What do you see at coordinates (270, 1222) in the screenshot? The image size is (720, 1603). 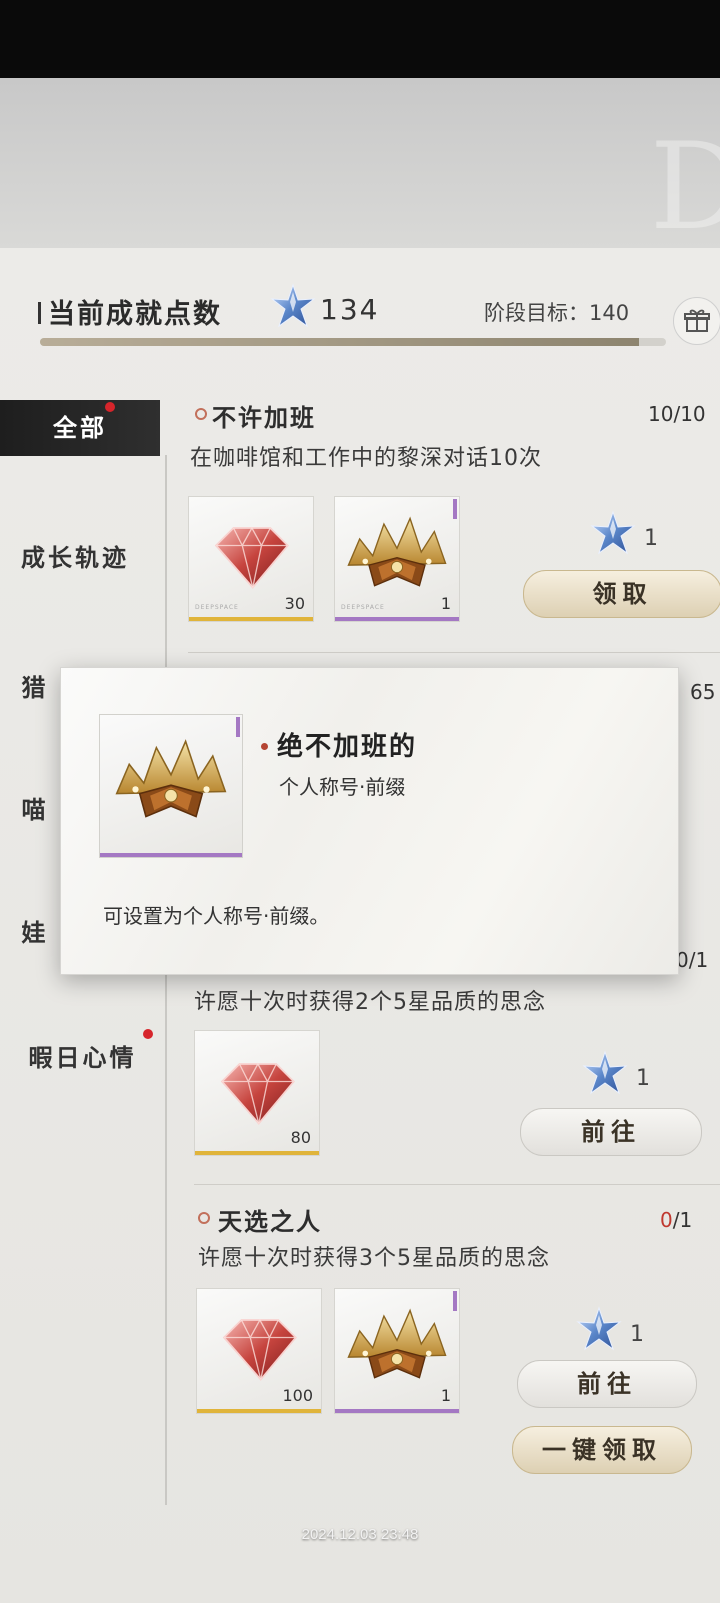 I see `achievement-title: 天选之人` at bounding box center [270, 1222].